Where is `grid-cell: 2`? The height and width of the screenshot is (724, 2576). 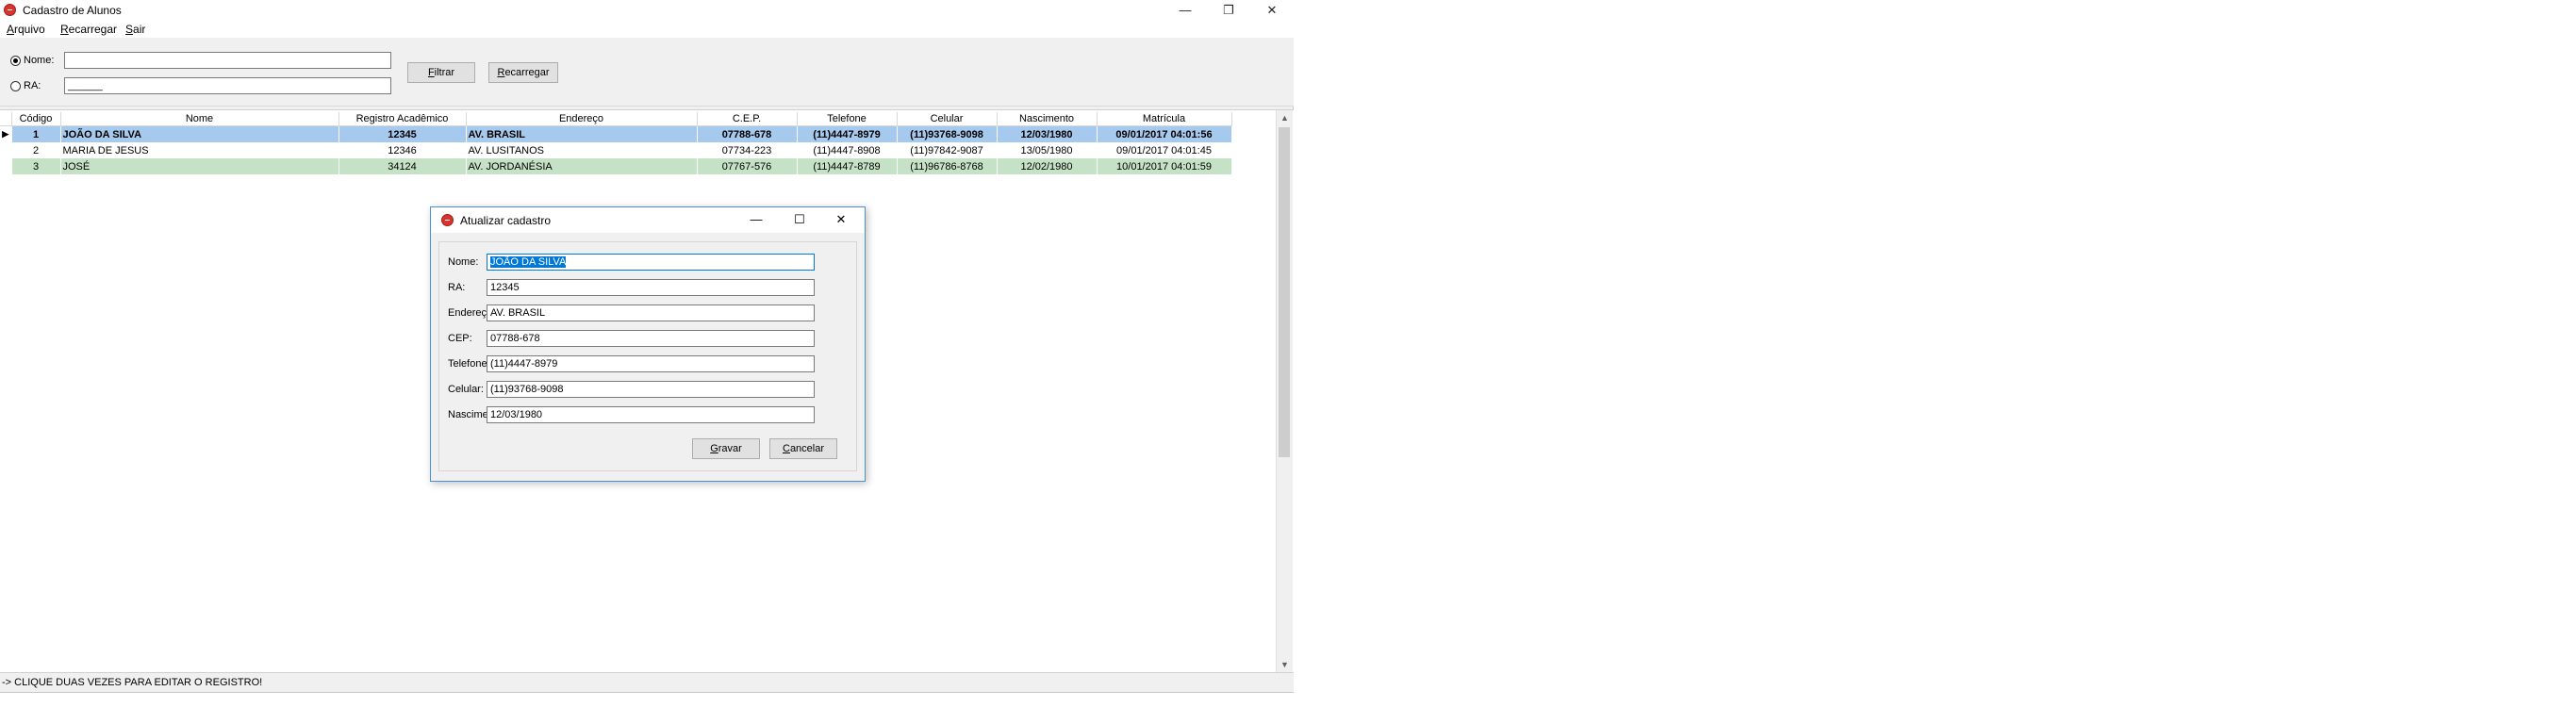 grid-cell: 2 is located at coordinates (36, 150).